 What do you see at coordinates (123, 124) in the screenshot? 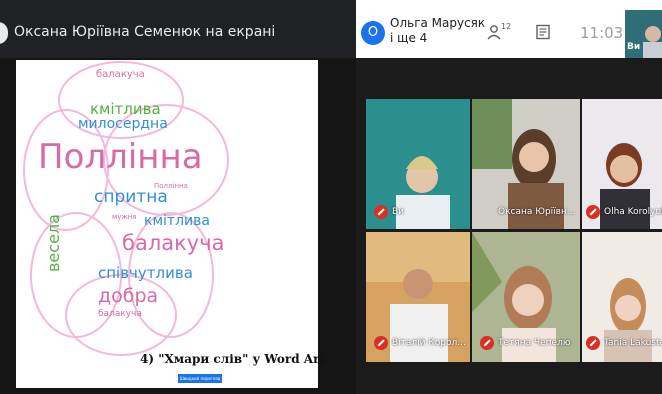
I see `cloud-word: милосердна` at bounding box center [123, 124].